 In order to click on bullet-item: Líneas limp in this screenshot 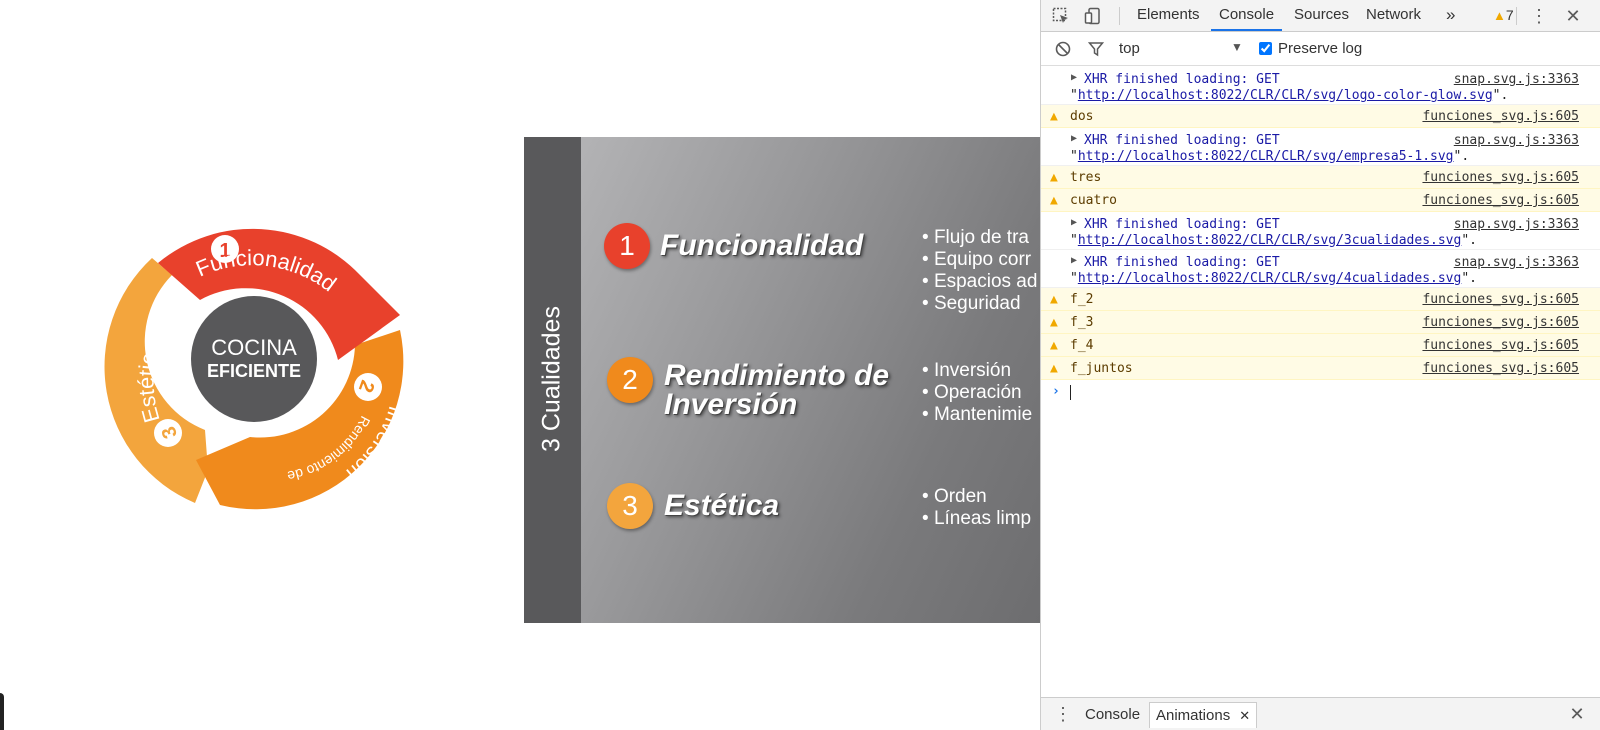, I will do `click(976, 519)`.